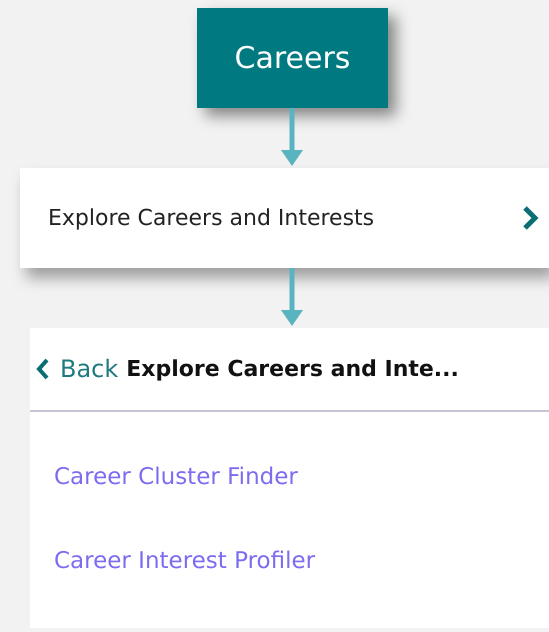 The width and height of the screenshot is (549, 632). What do you see at coordinates (301, 561) in the screenshot?
I see `submenu-link: Career Interest Profiler` at bounding box center [301, 561].